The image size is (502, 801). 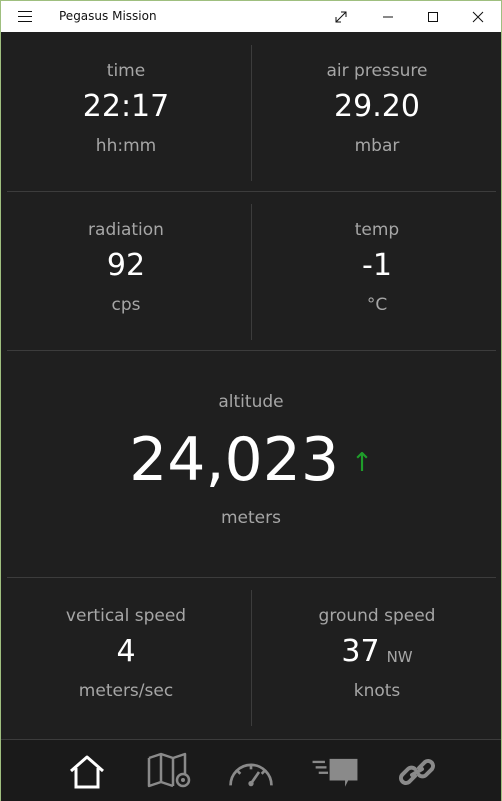 I want to click on bottom-nav, so click(x=251, y=770).